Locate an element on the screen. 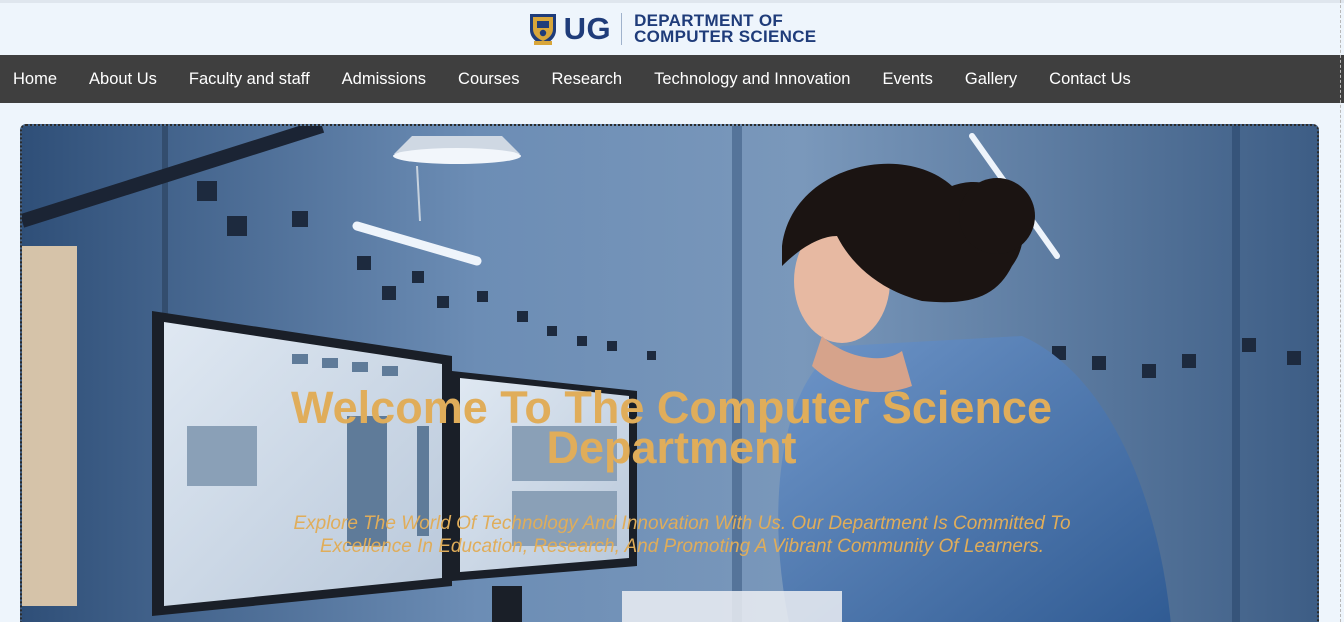 This screenshot has width=1344, height=622. page-scrollbar is located at coordinates (1342, 311).